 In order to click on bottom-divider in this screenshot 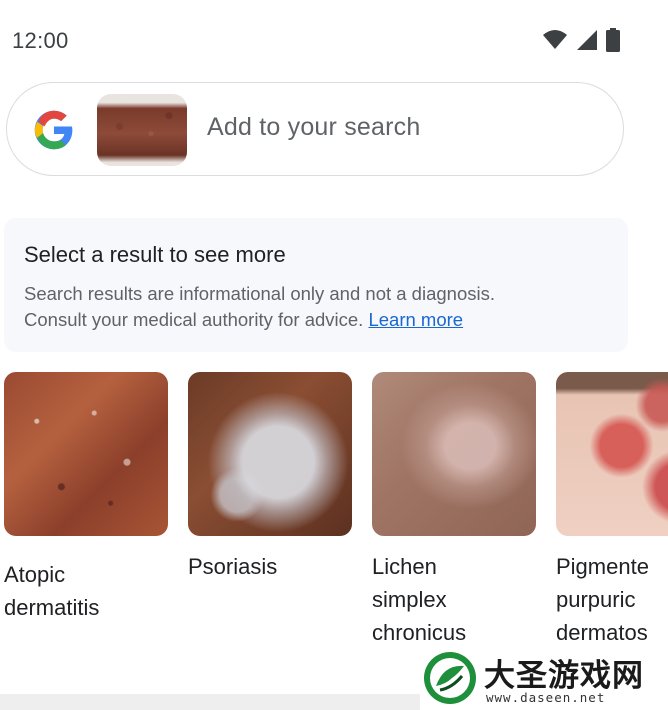, I will do `click(210, 702)`.